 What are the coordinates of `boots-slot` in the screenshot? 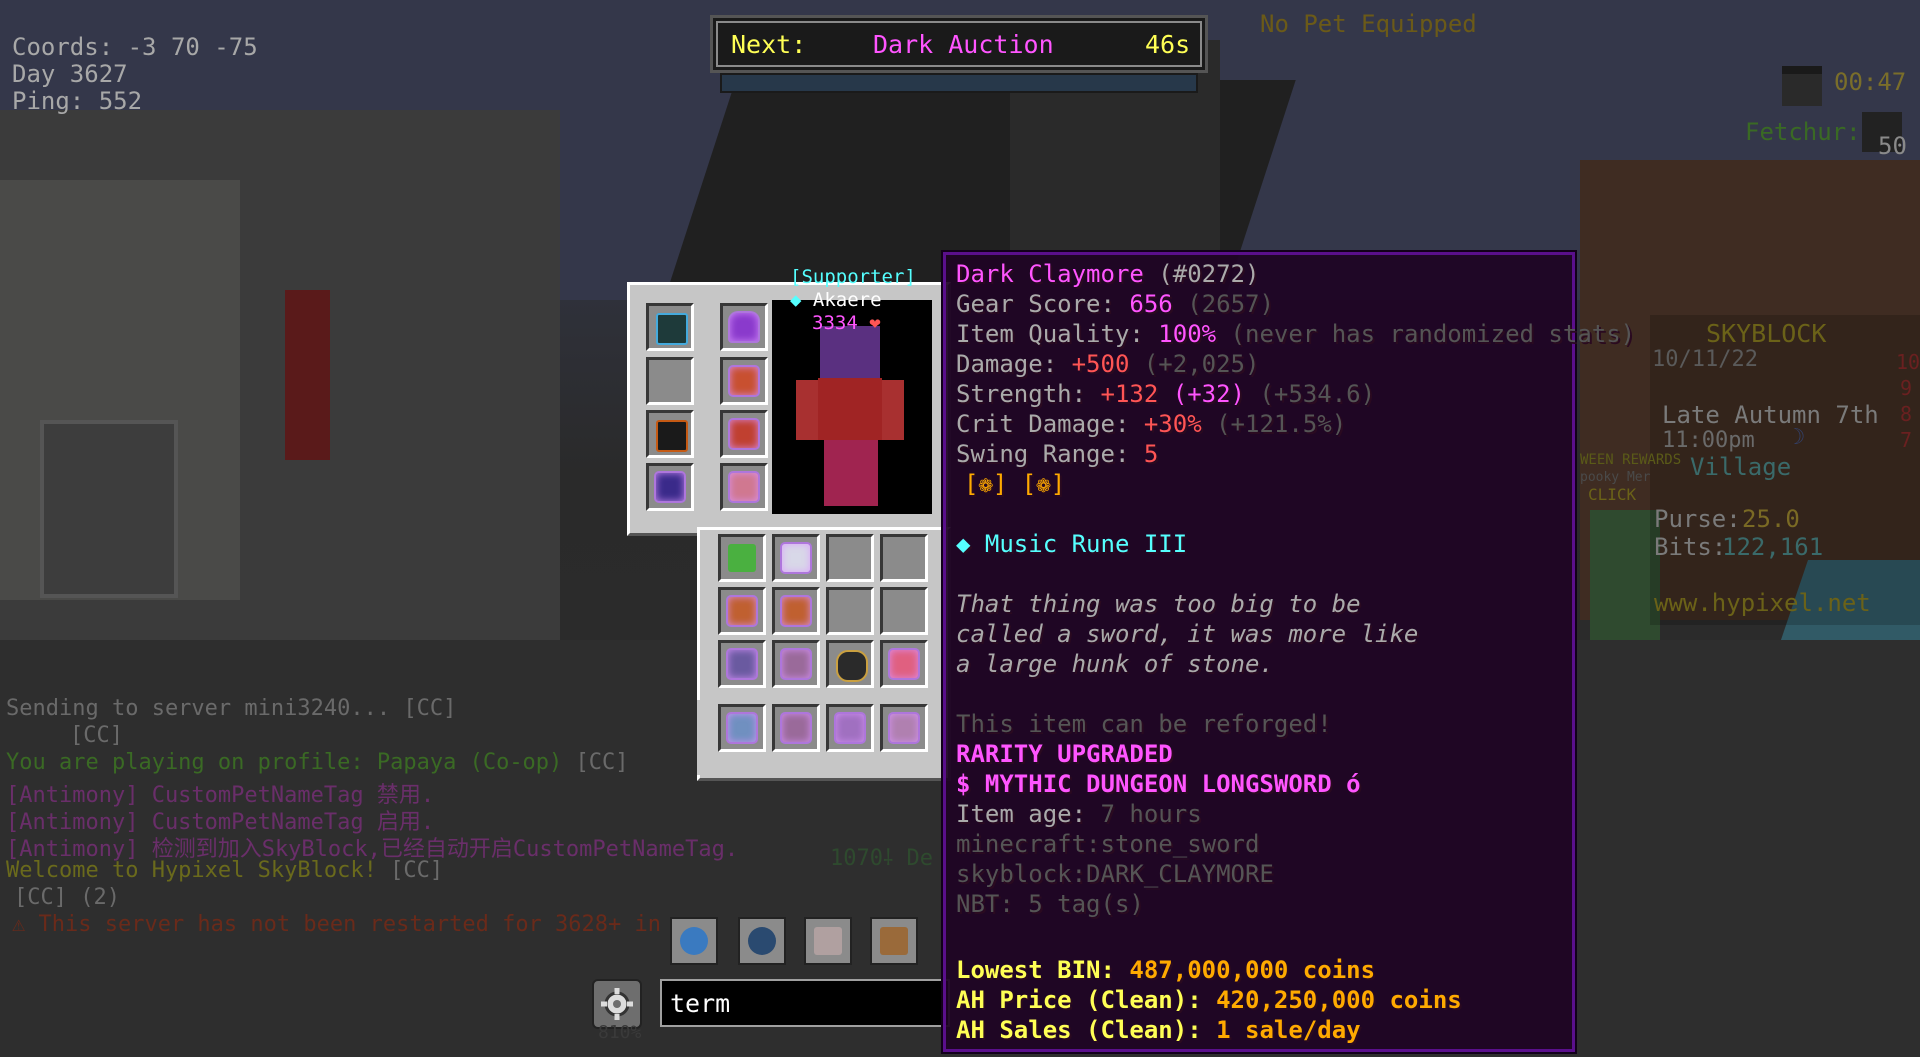 It's located at (744, 487).